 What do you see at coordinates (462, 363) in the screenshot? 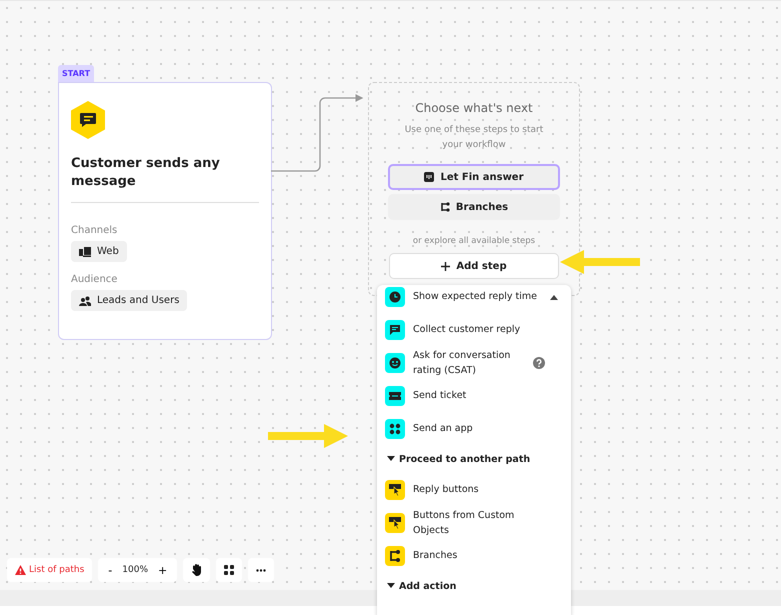
I see `menu-item-label: Ask for conversation rating (CSAT)` at bounding box center [462, 363].